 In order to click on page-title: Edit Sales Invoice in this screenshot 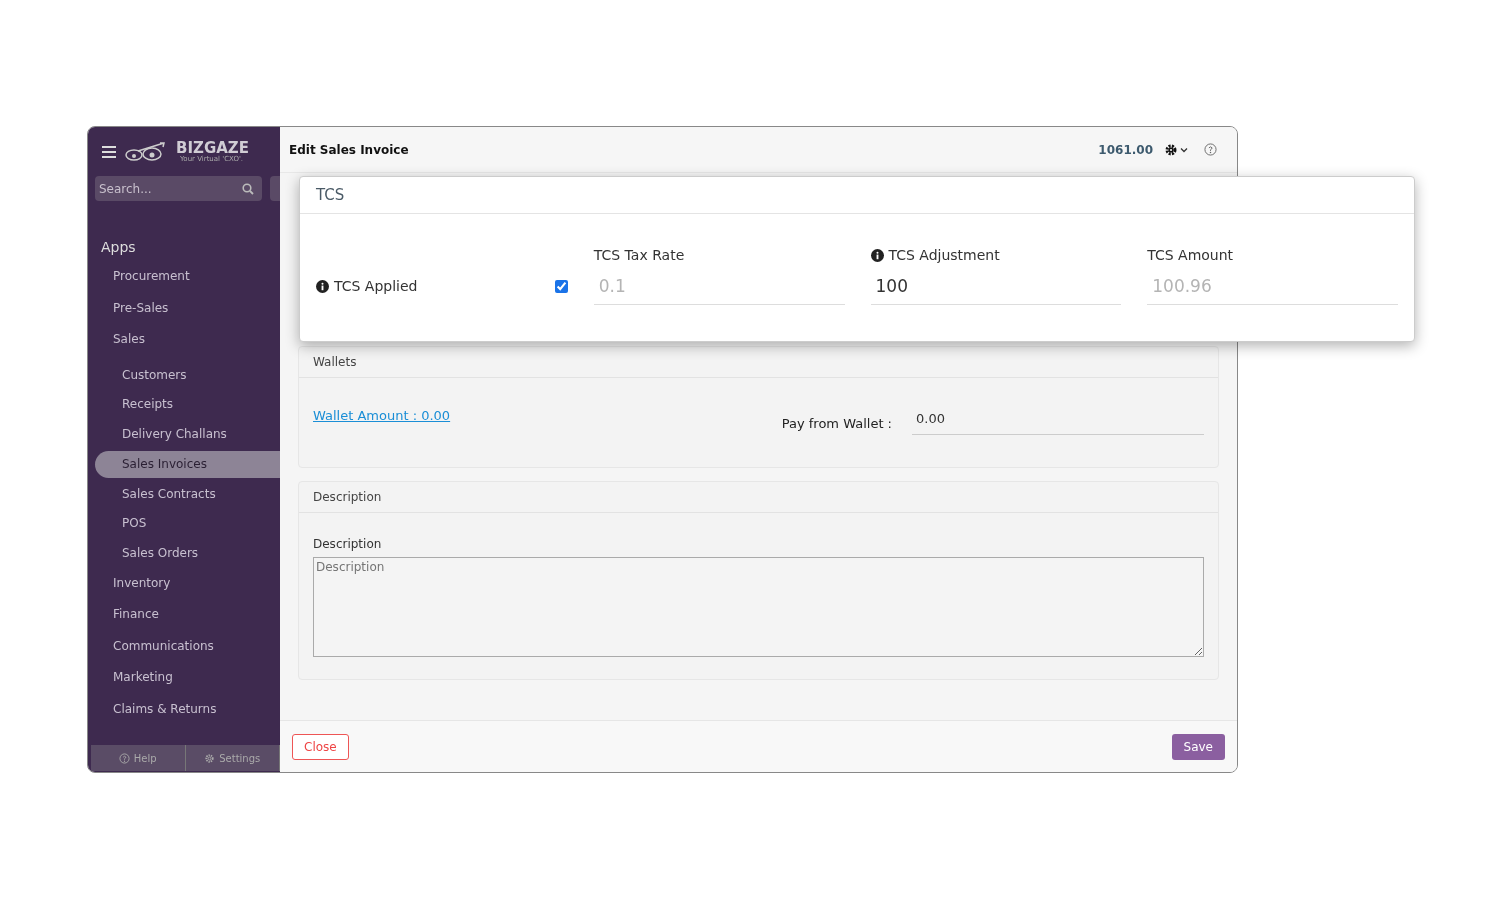, I will do `click(349, 149)`.